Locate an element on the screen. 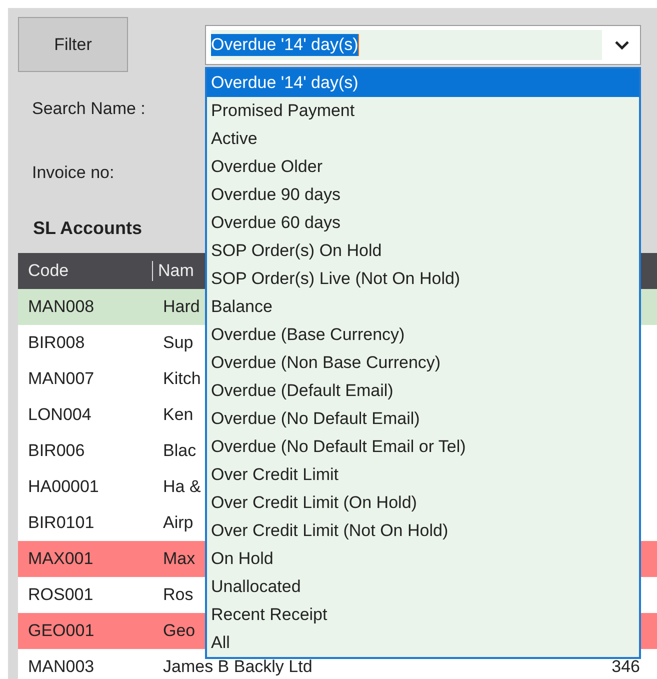  dropdown-option: Promised Payment is located at coordinates (423, 111).